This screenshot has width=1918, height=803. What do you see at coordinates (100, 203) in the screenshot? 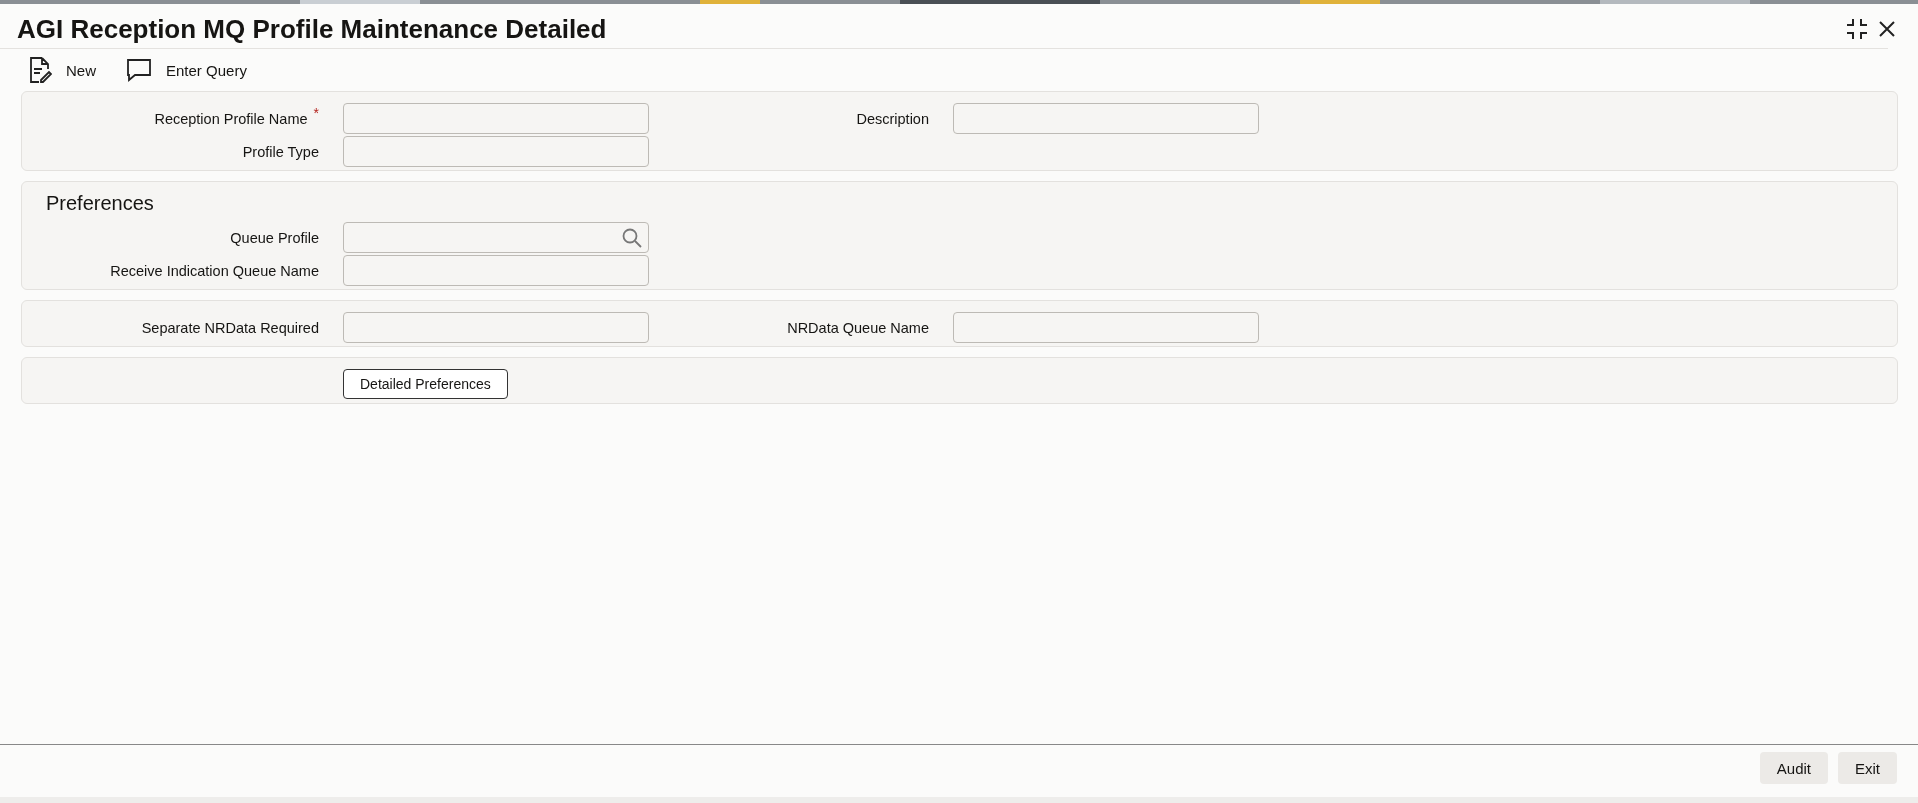
I see `section-heading: Preferences` at bounding box center [100, 203].